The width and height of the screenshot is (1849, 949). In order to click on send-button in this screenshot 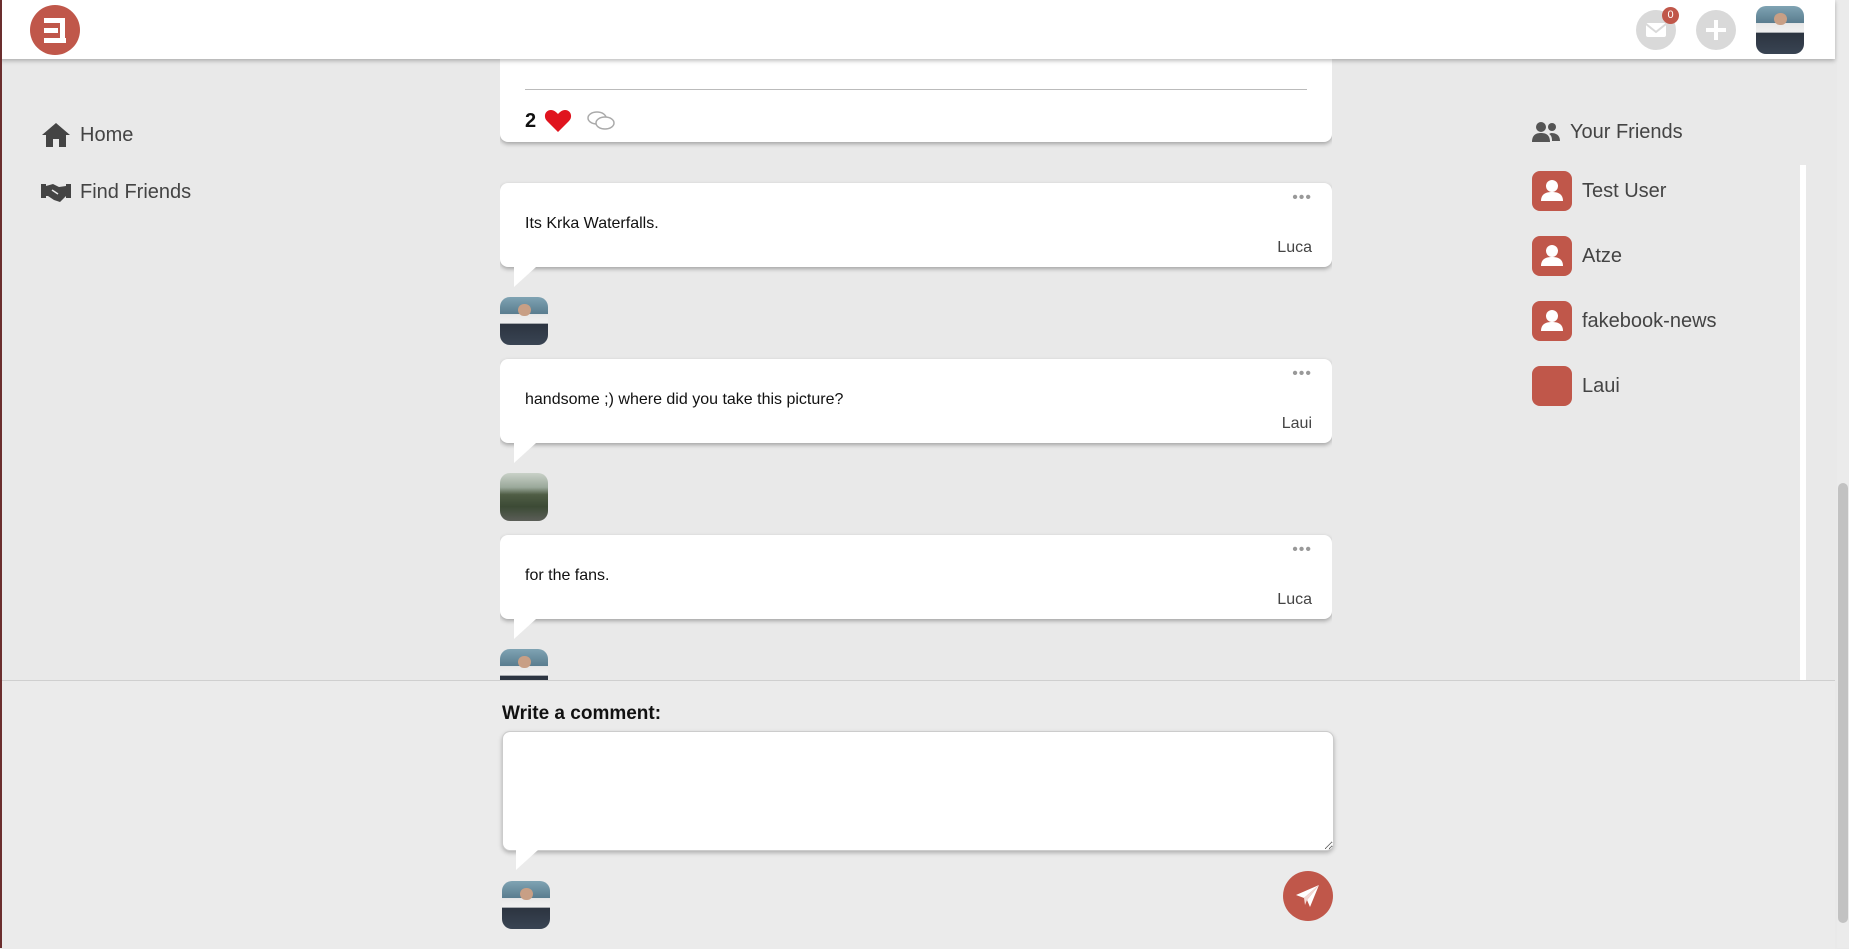, I will do `click(1308, 896)`.